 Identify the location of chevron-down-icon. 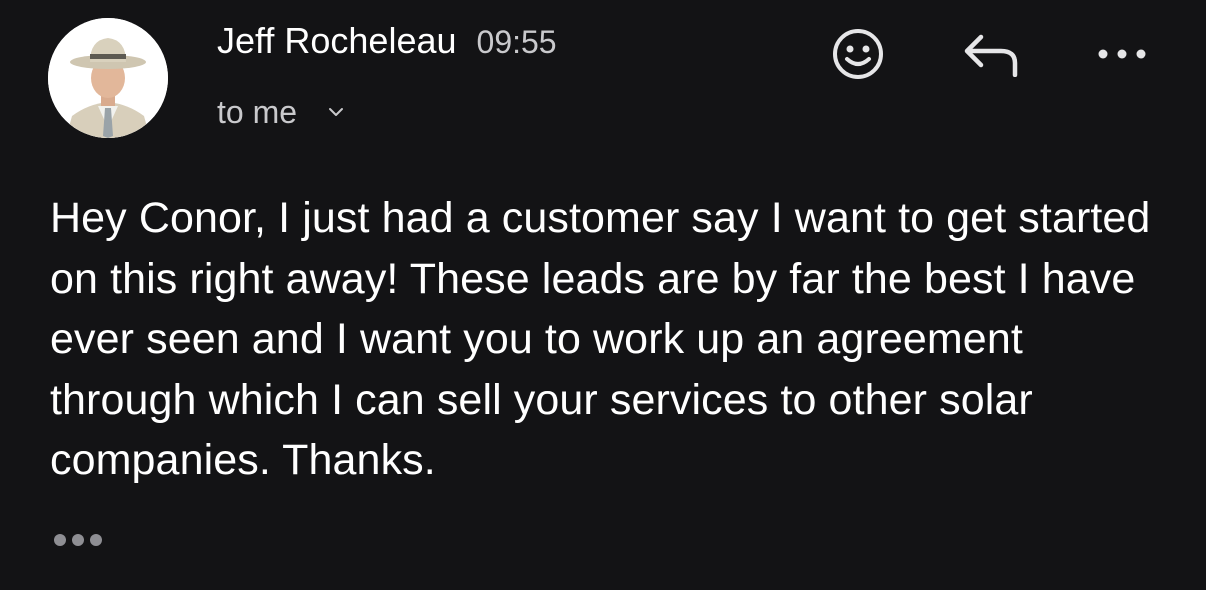
(336, 112).